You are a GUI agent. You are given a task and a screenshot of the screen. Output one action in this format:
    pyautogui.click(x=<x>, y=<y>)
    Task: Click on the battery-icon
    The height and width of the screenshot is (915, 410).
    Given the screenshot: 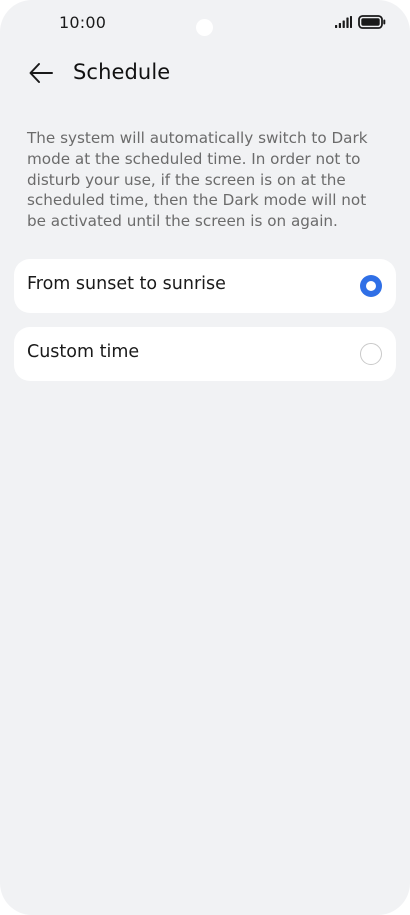 What is the action you would take?
    pyautogui.click(x=372, y=22)
    